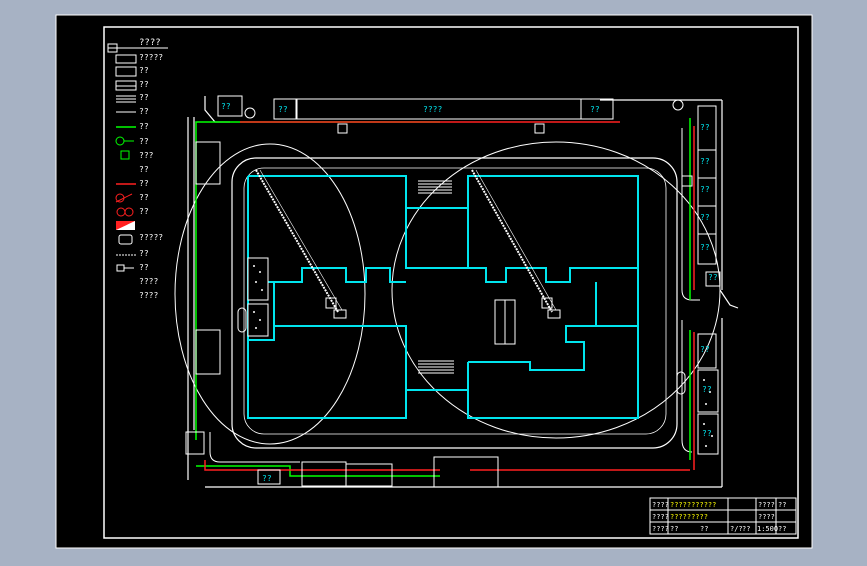 This screenshot has width=867, height=566. What do you see at coordinates (150, 43) in the screenshot?
I see `legend-title: ????` at bounding box center [150, 43].